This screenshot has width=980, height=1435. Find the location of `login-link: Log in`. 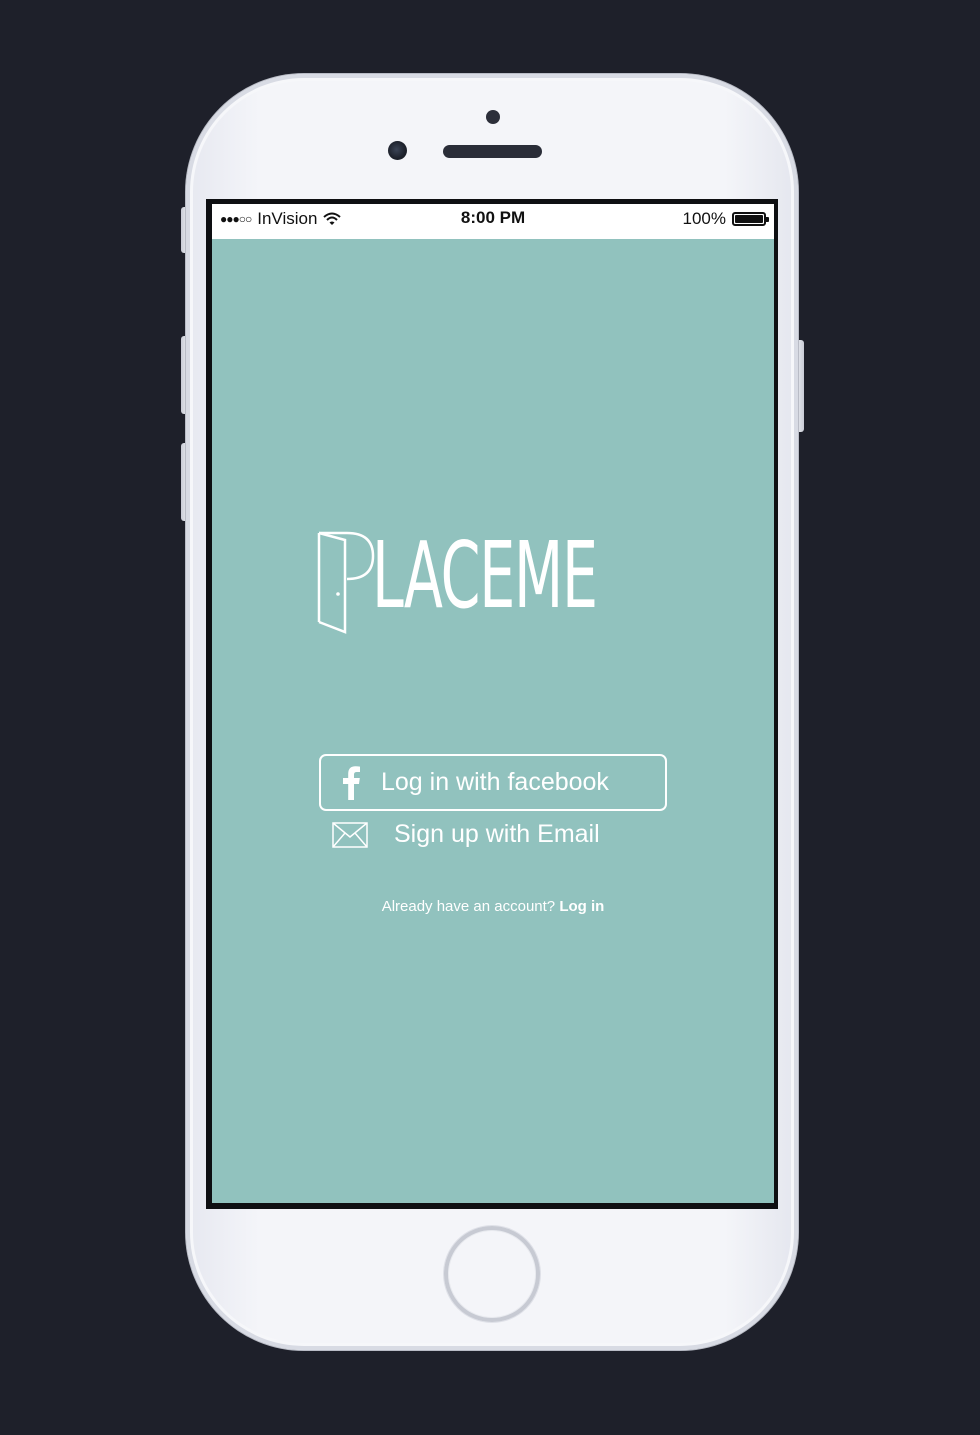

login-link: Log in is located at coordinates (581, 906).